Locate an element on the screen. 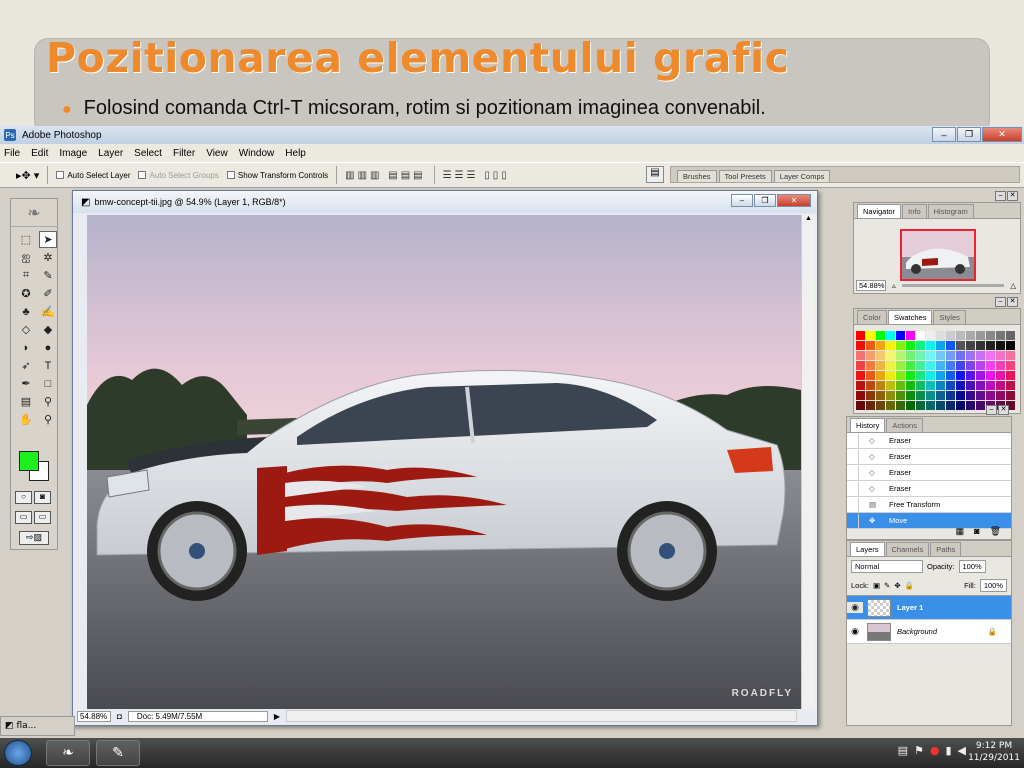 This screenshot has width=1024, height=768. move-tool-icon: ➤ is located at coordinates (48, 239).